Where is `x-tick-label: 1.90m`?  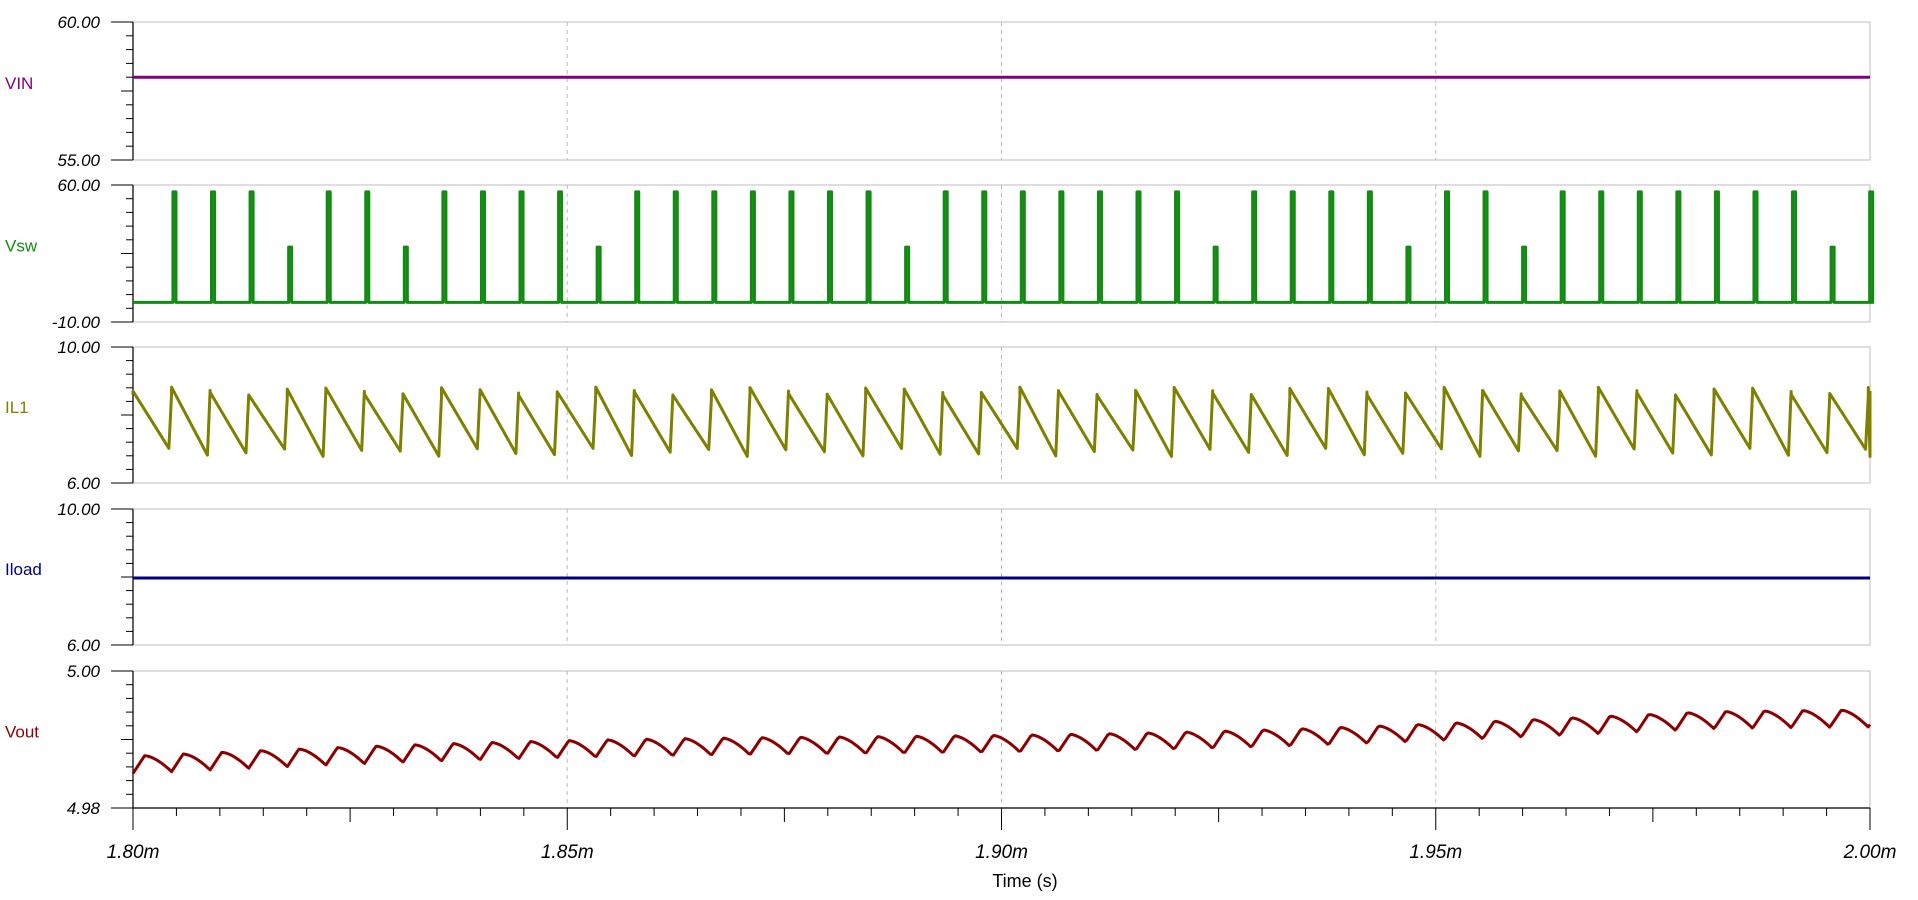 x-tick-label: 1.90m is located at coordinates (1001, 852).